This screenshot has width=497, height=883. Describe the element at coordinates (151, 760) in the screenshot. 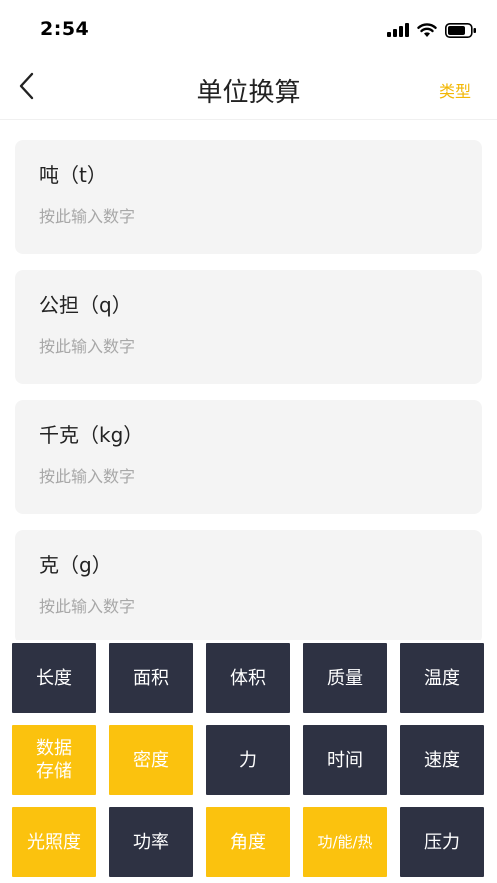

I see `category-density-button: 密度` at that location.